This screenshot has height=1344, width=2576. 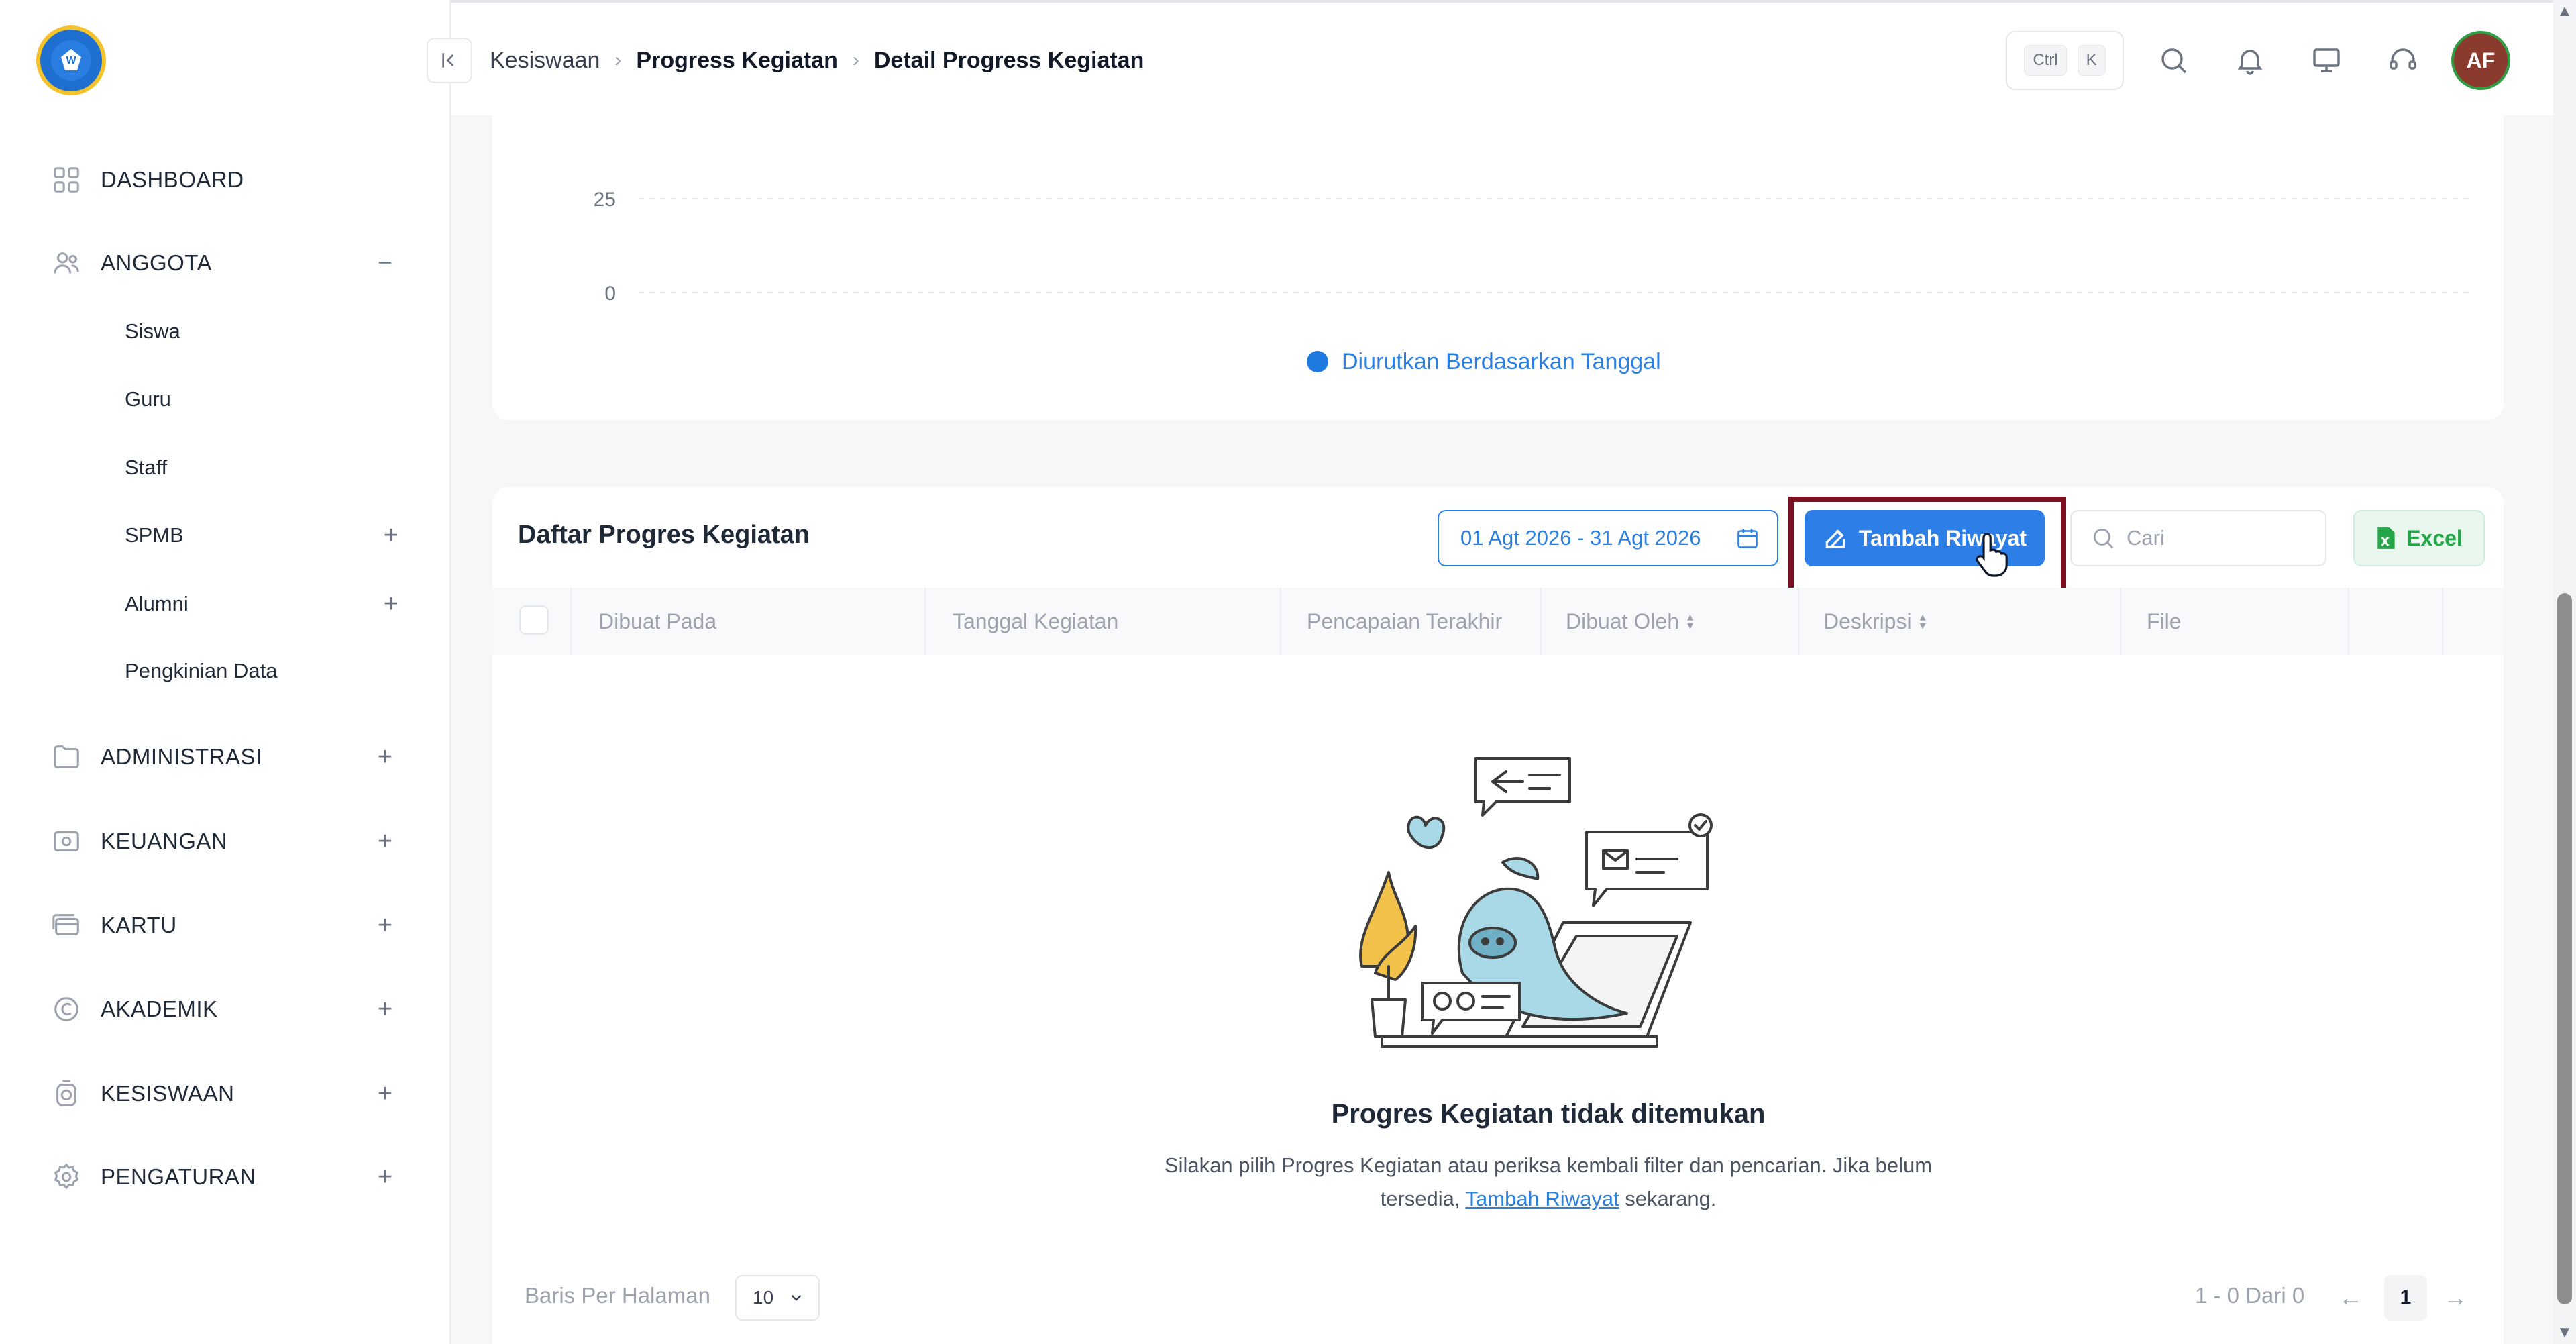 I want to click on empty-state-title: Progres Kegiatan tidak ditemukan, so click(x=1548, y=1114).